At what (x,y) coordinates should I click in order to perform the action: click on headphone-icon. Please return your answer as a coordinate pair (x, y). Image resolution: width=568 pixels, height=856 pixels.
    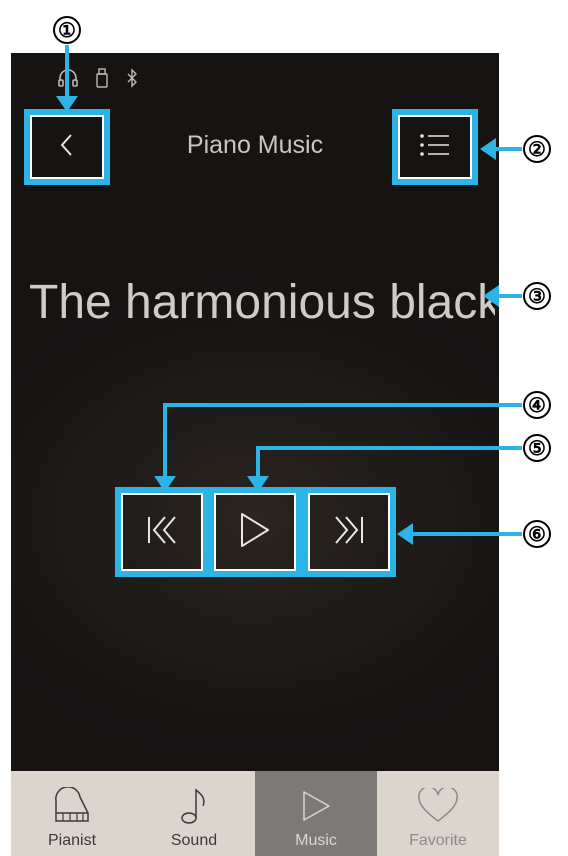
    Looking at the image, I should click on (68, 78).